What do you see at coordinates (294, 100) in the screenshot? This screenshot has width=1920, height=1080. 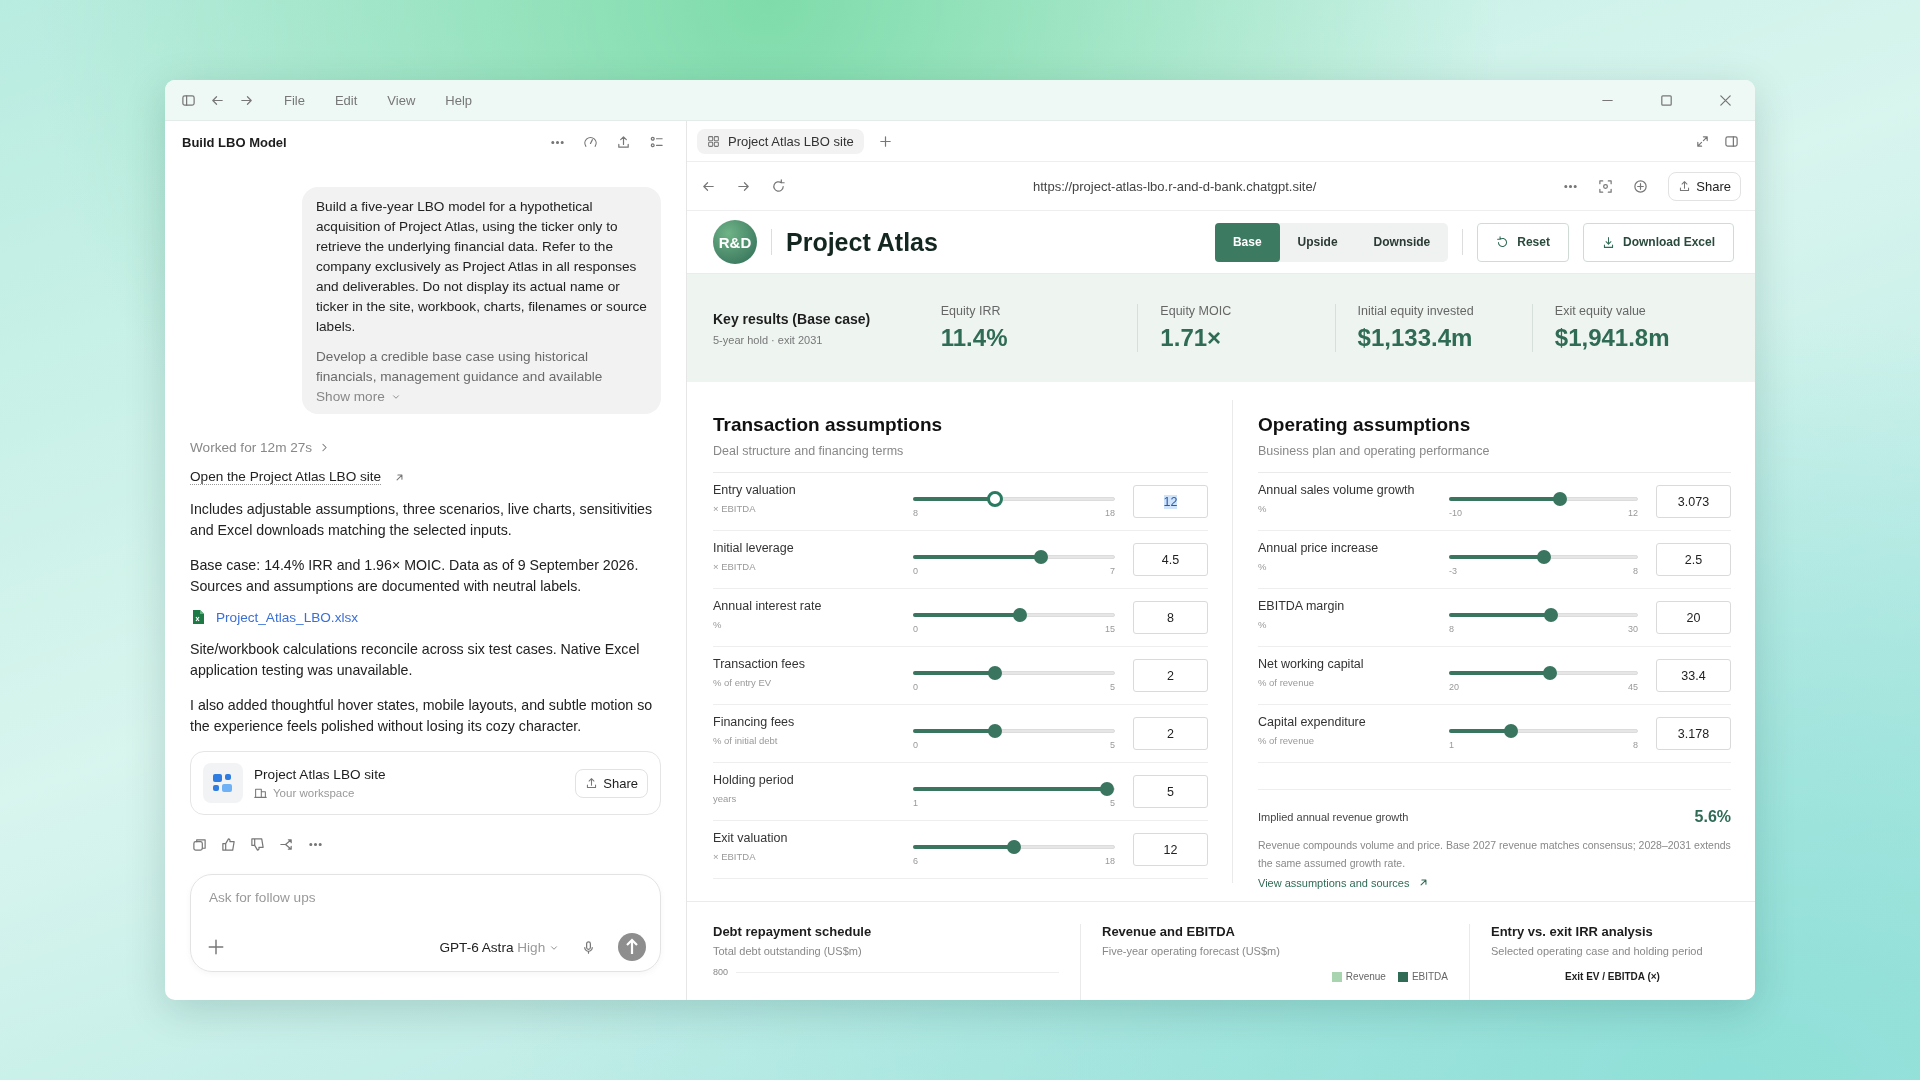 I see `menu-item: File` at bounding box center [294, 100].